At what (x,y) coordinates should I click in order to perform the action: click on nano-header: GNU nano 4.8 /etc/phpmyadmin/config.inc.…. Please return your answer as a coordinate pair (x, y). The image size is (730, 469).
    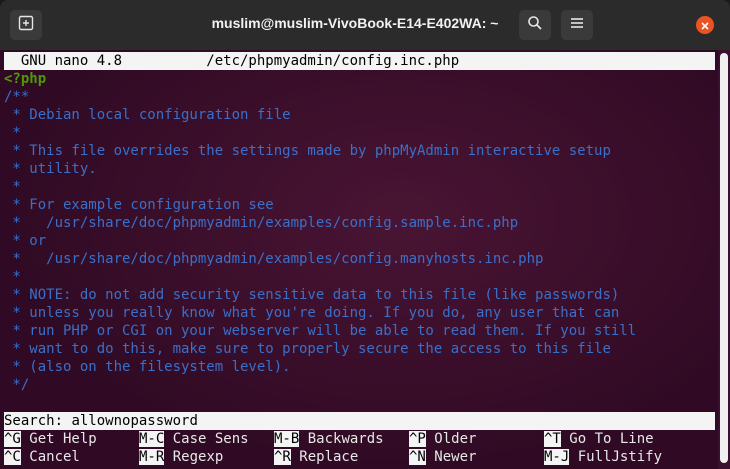
    Looking at the image, I should click on (359, 61).